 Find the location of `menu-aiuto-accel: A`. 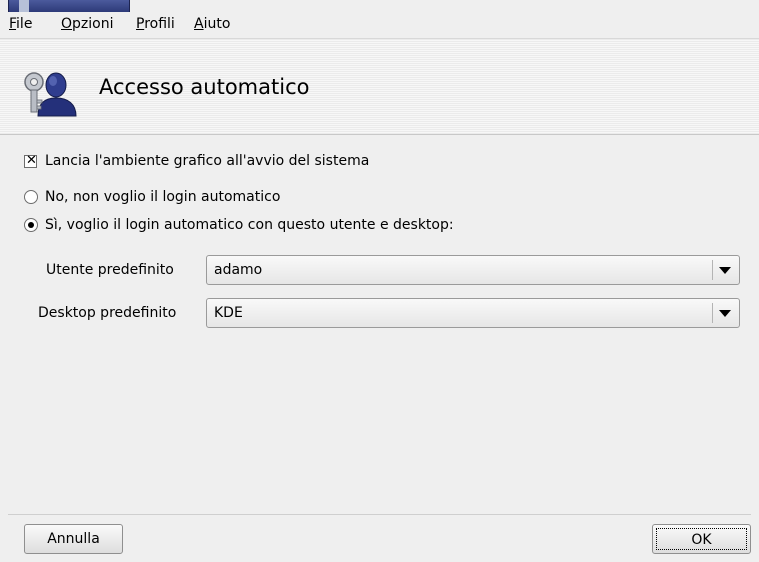

menu-aiuto-accel: A is located at coordinates (199, 24).